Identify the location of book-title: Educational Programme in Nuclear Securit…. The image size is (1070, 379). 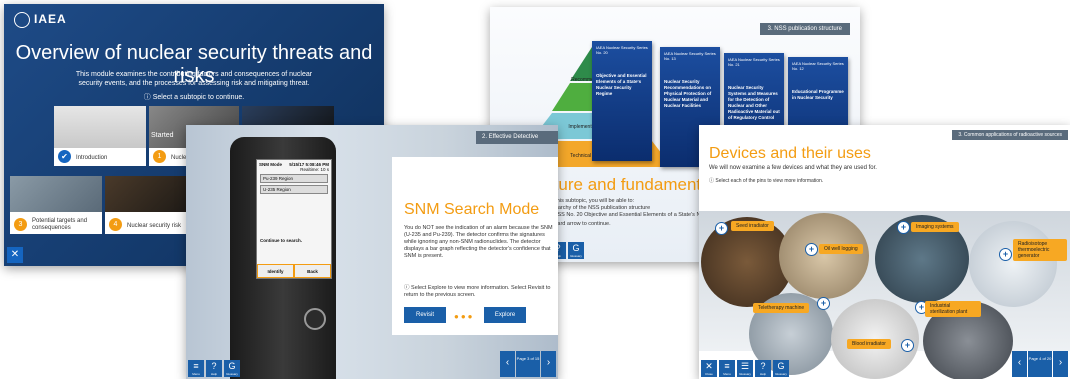
(818, 94).